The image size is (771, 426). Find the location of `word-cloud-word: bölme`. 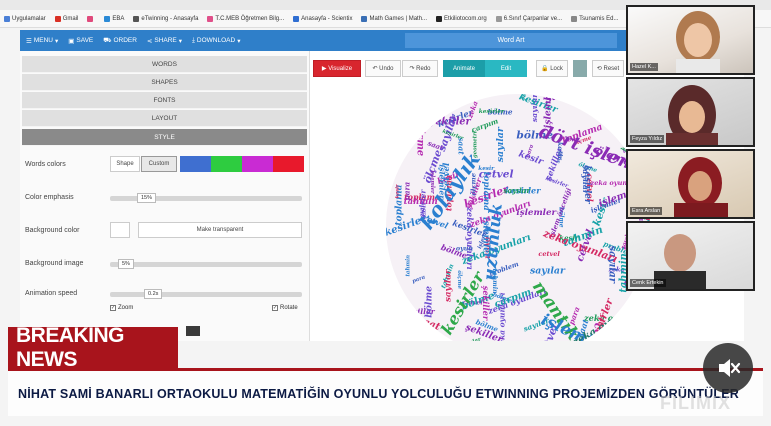

word-cloud-word: bölme is located at coordinates (428, 302).